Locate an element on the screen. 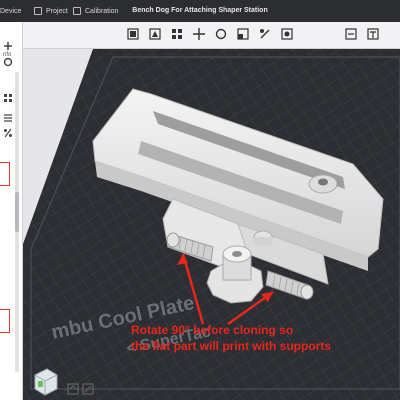  tab-calibration-label: Calibration is located at coordinates (102, 11).